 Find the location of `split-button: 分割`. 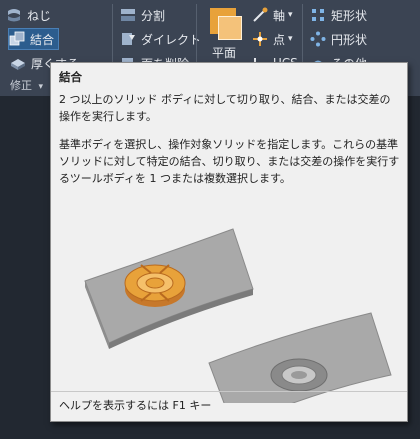

split-button: 分割 is located at coordinates (142, 15).